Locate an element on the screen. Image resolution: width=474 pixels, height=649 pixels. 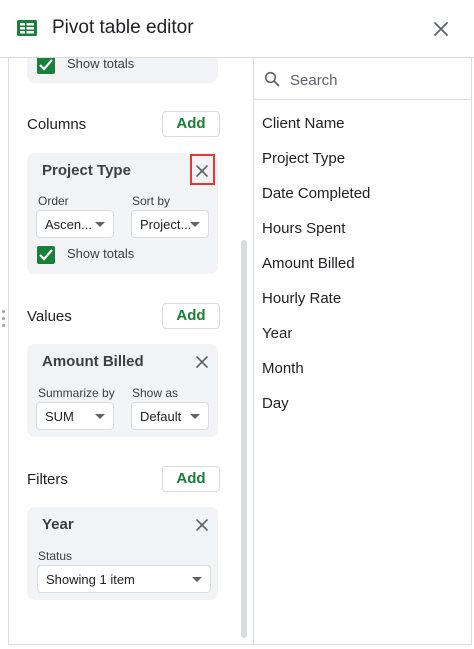
field-item-client-name: Client Name is located at coordinates (363, 123).